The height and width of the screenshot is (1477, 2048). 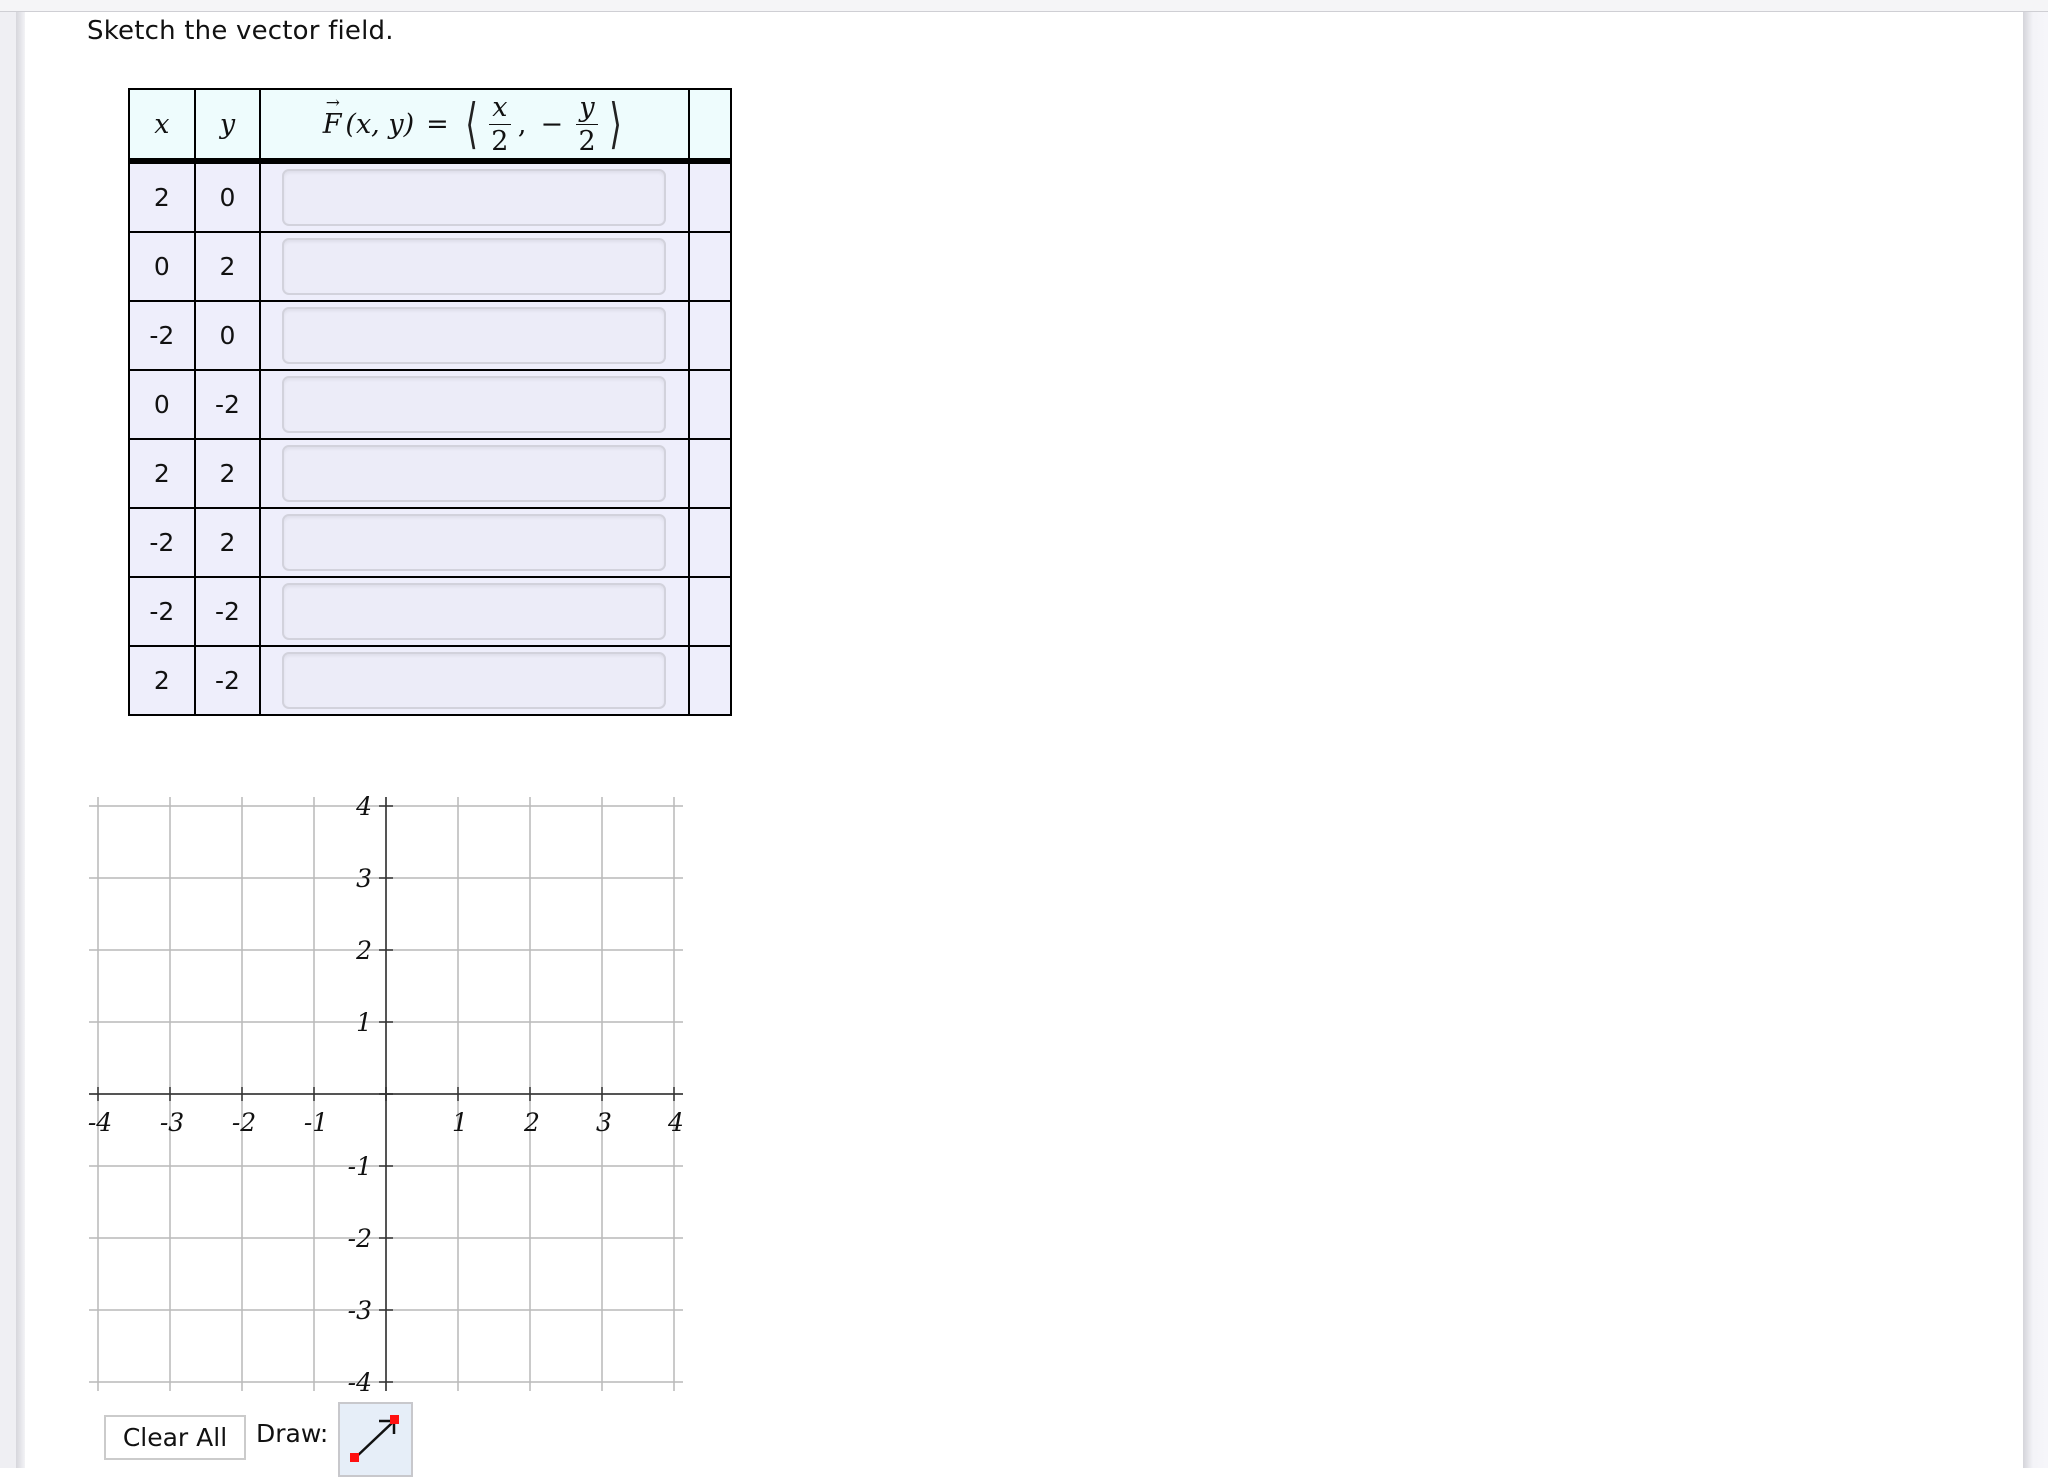 I want to click on clear-all-button: Clear All, so click(x=175, y=1437).